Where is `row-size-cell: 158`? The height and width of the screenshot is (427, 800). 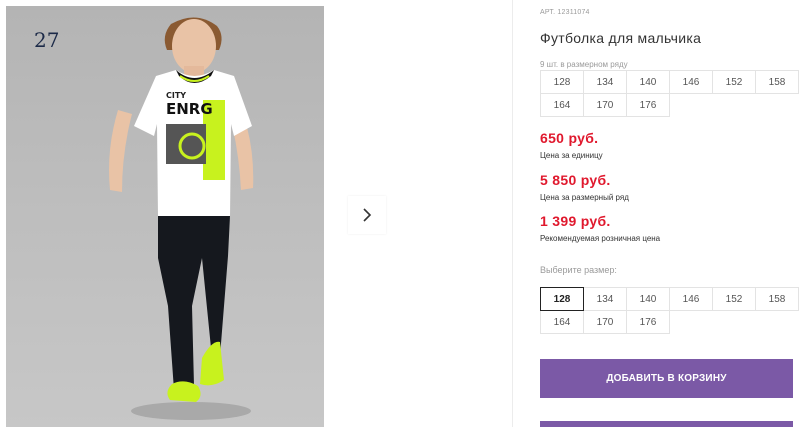
row-size-cell: 158 is located at coordinates (777, 82).